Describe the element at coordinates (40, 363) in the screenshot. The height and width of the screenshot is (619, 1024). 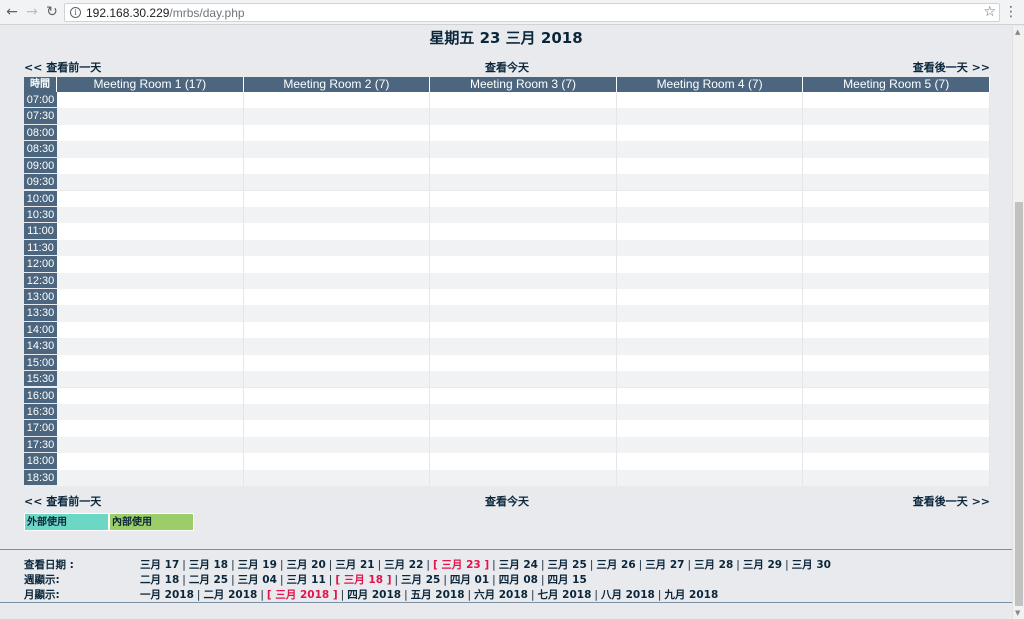
I see `time-slot-label: 15:00` at that location.